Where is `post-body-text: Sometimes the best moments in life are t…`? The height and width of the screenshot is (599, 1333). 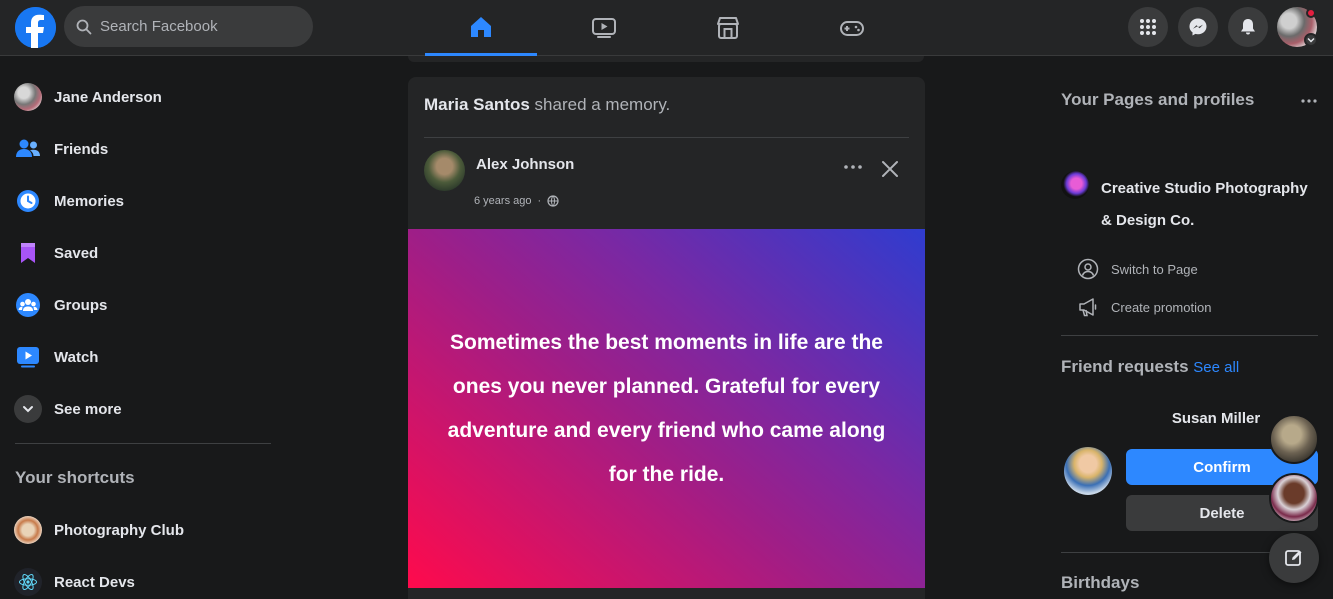
post-body-text: Sometimes the best moments in life are t… is located at coordinates (666, 408).